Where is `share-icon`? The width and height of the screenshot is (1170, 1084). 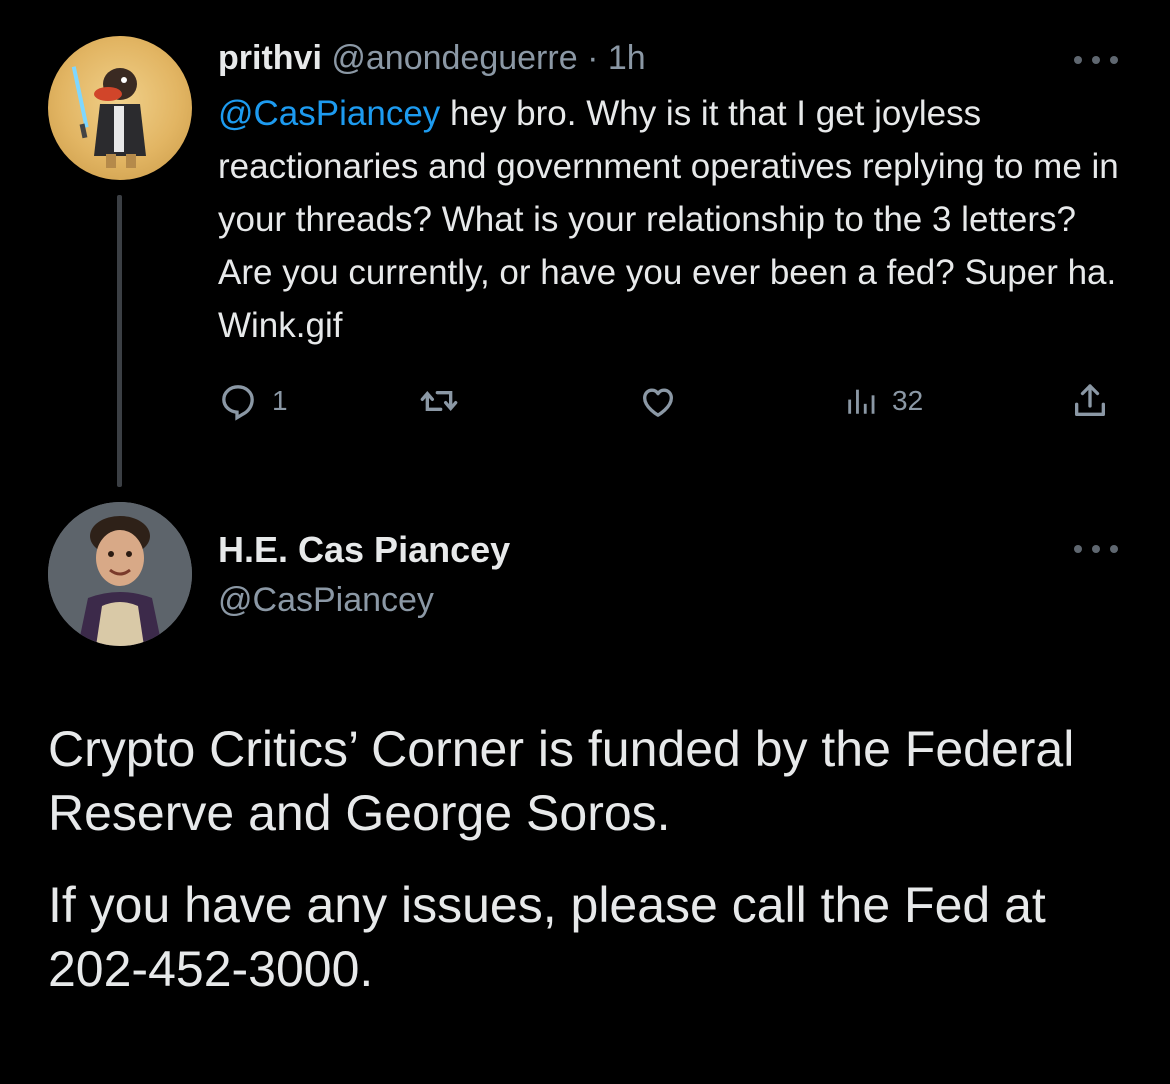 share-icon is located at coordinates (1090, 400).